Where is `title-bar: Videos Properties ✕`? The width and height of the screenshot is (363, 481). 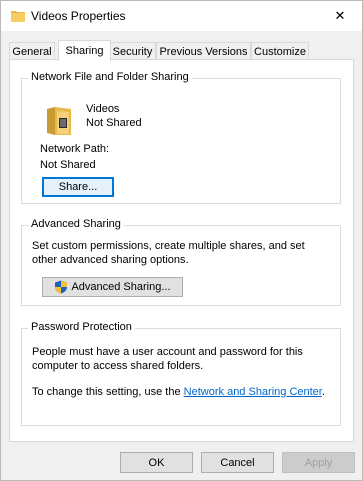 title-bar: Videos Properties ✕ is located at coordinates (181, 16).